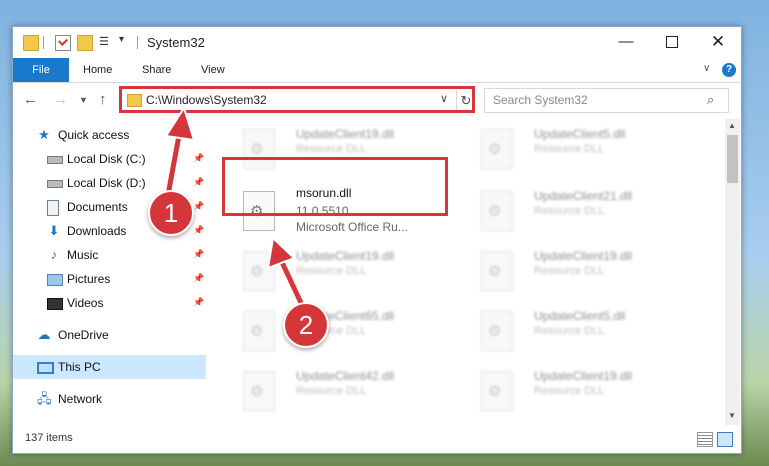 Image resolution: width=769 pixels, height=466 pixels. What do you see at coordinates (176, 42) in the screenshot?
I see `window-title: System32` at bounding box center [176, 42].